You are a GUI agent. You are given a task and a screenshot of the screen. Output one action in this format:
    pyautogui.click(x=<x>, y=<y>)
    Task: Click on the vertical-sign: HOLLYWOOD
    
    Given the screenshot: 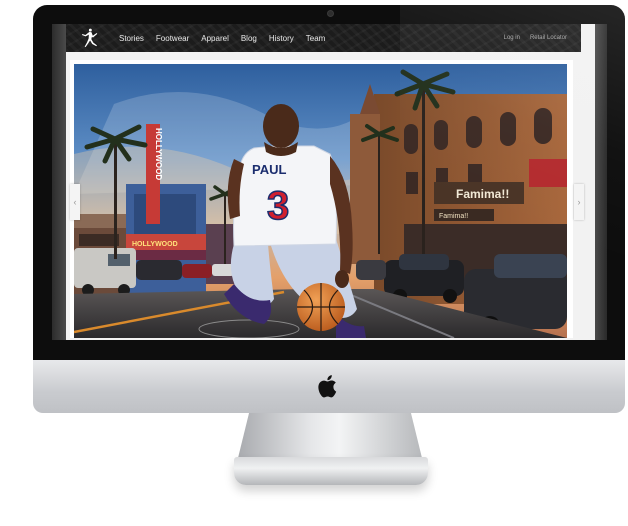 What is the action you would take?
    pyautogui.click(x=158, y=154)
    